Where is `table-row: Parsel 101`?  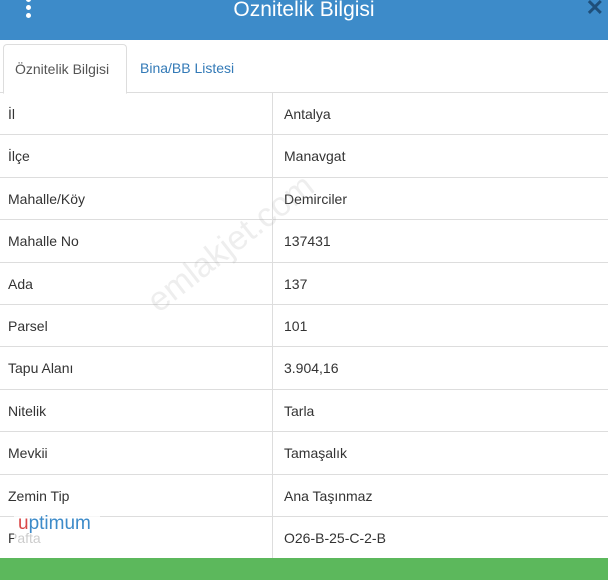 table-row: Parsel 101 is located at coordinates (304, 326).